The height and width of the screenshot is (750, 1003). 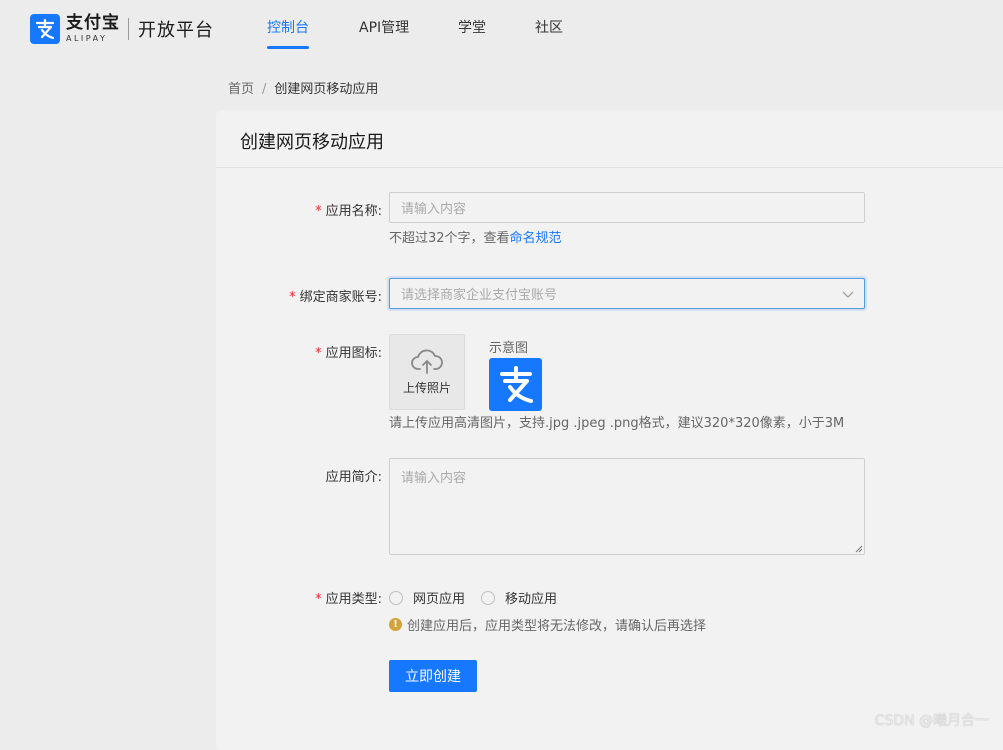 What do you see at coordinates (531, 599) in the screenshot?
I see `radio-mobile-app-label: 移动应用` at bounding box center [531, 599].